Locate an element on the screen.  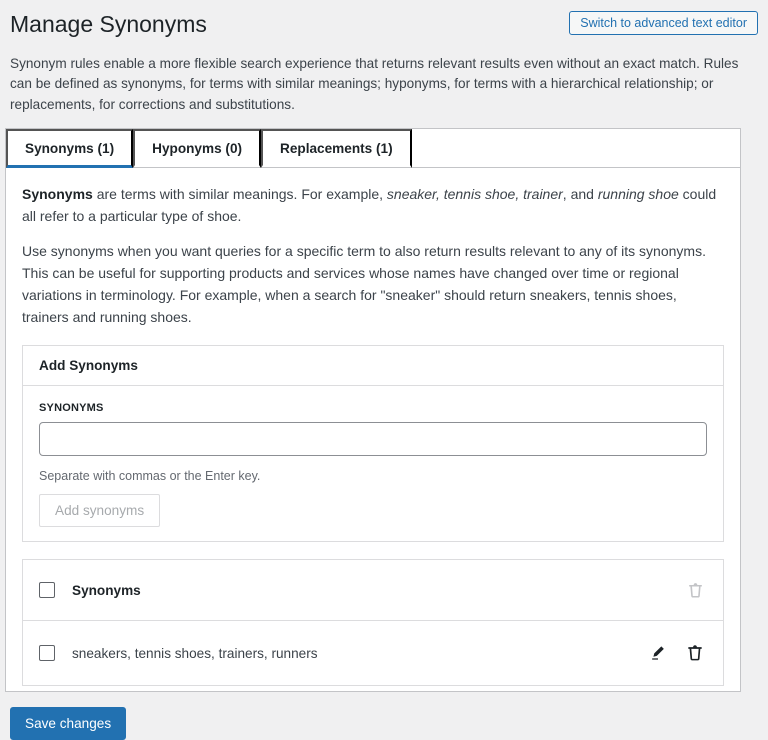
select-all-checkbox is located at coordinates (47, 590).